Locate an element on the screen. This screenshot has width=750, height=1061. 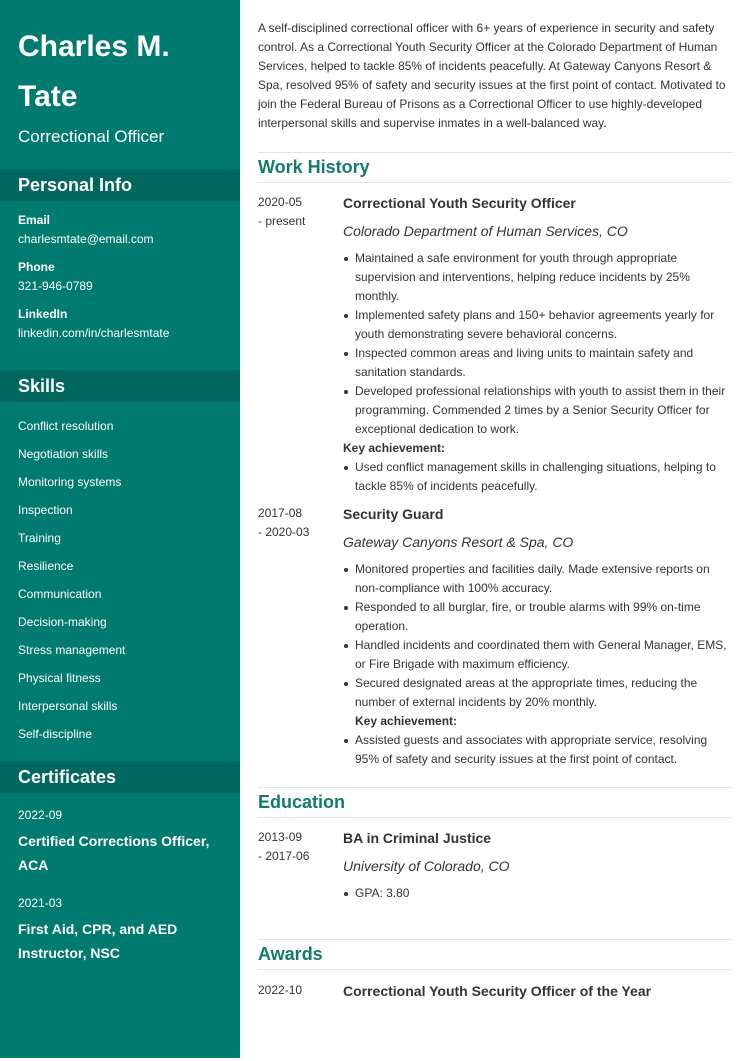
entry-dates: 2013-09 - 2017-06 is located at coordinates (300, 865).